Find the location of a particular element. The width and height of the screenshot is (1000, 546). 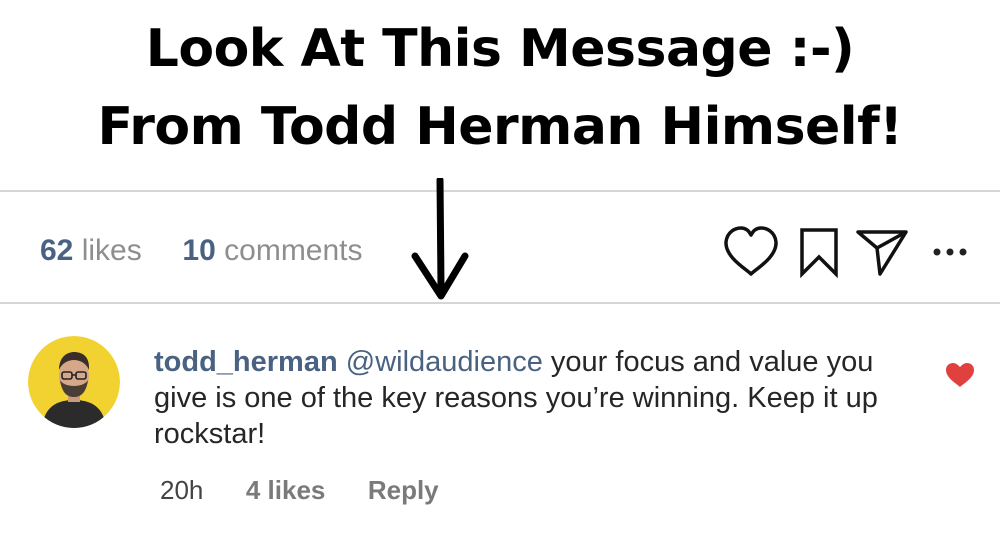

down-arrow-icon is located at coordinates (440, 239).